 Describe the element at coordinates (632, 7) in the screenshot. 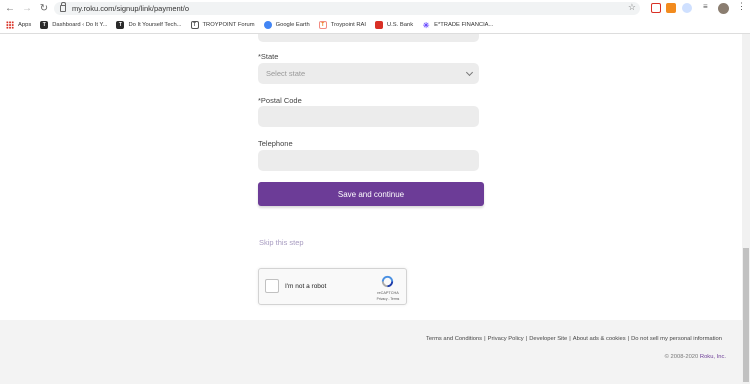

I see `bookmark-star-icon: ☆` at that location.